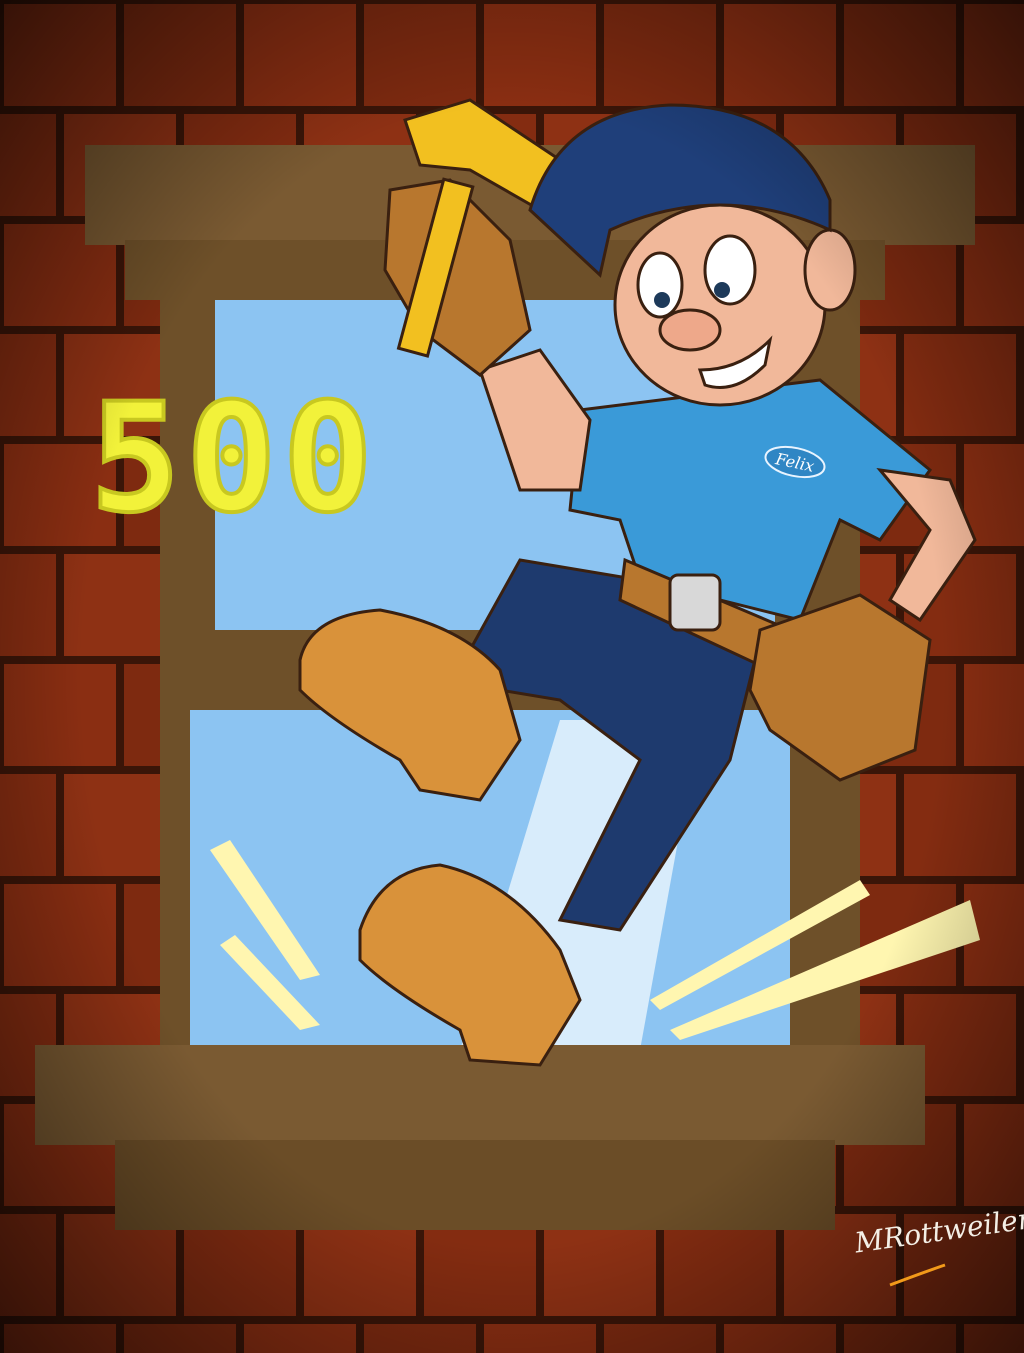 The width and height of the screenshot is (1024, 1353). Describe the element at coordinates (830, 270) in the screenshot. I see `ear` at that location.